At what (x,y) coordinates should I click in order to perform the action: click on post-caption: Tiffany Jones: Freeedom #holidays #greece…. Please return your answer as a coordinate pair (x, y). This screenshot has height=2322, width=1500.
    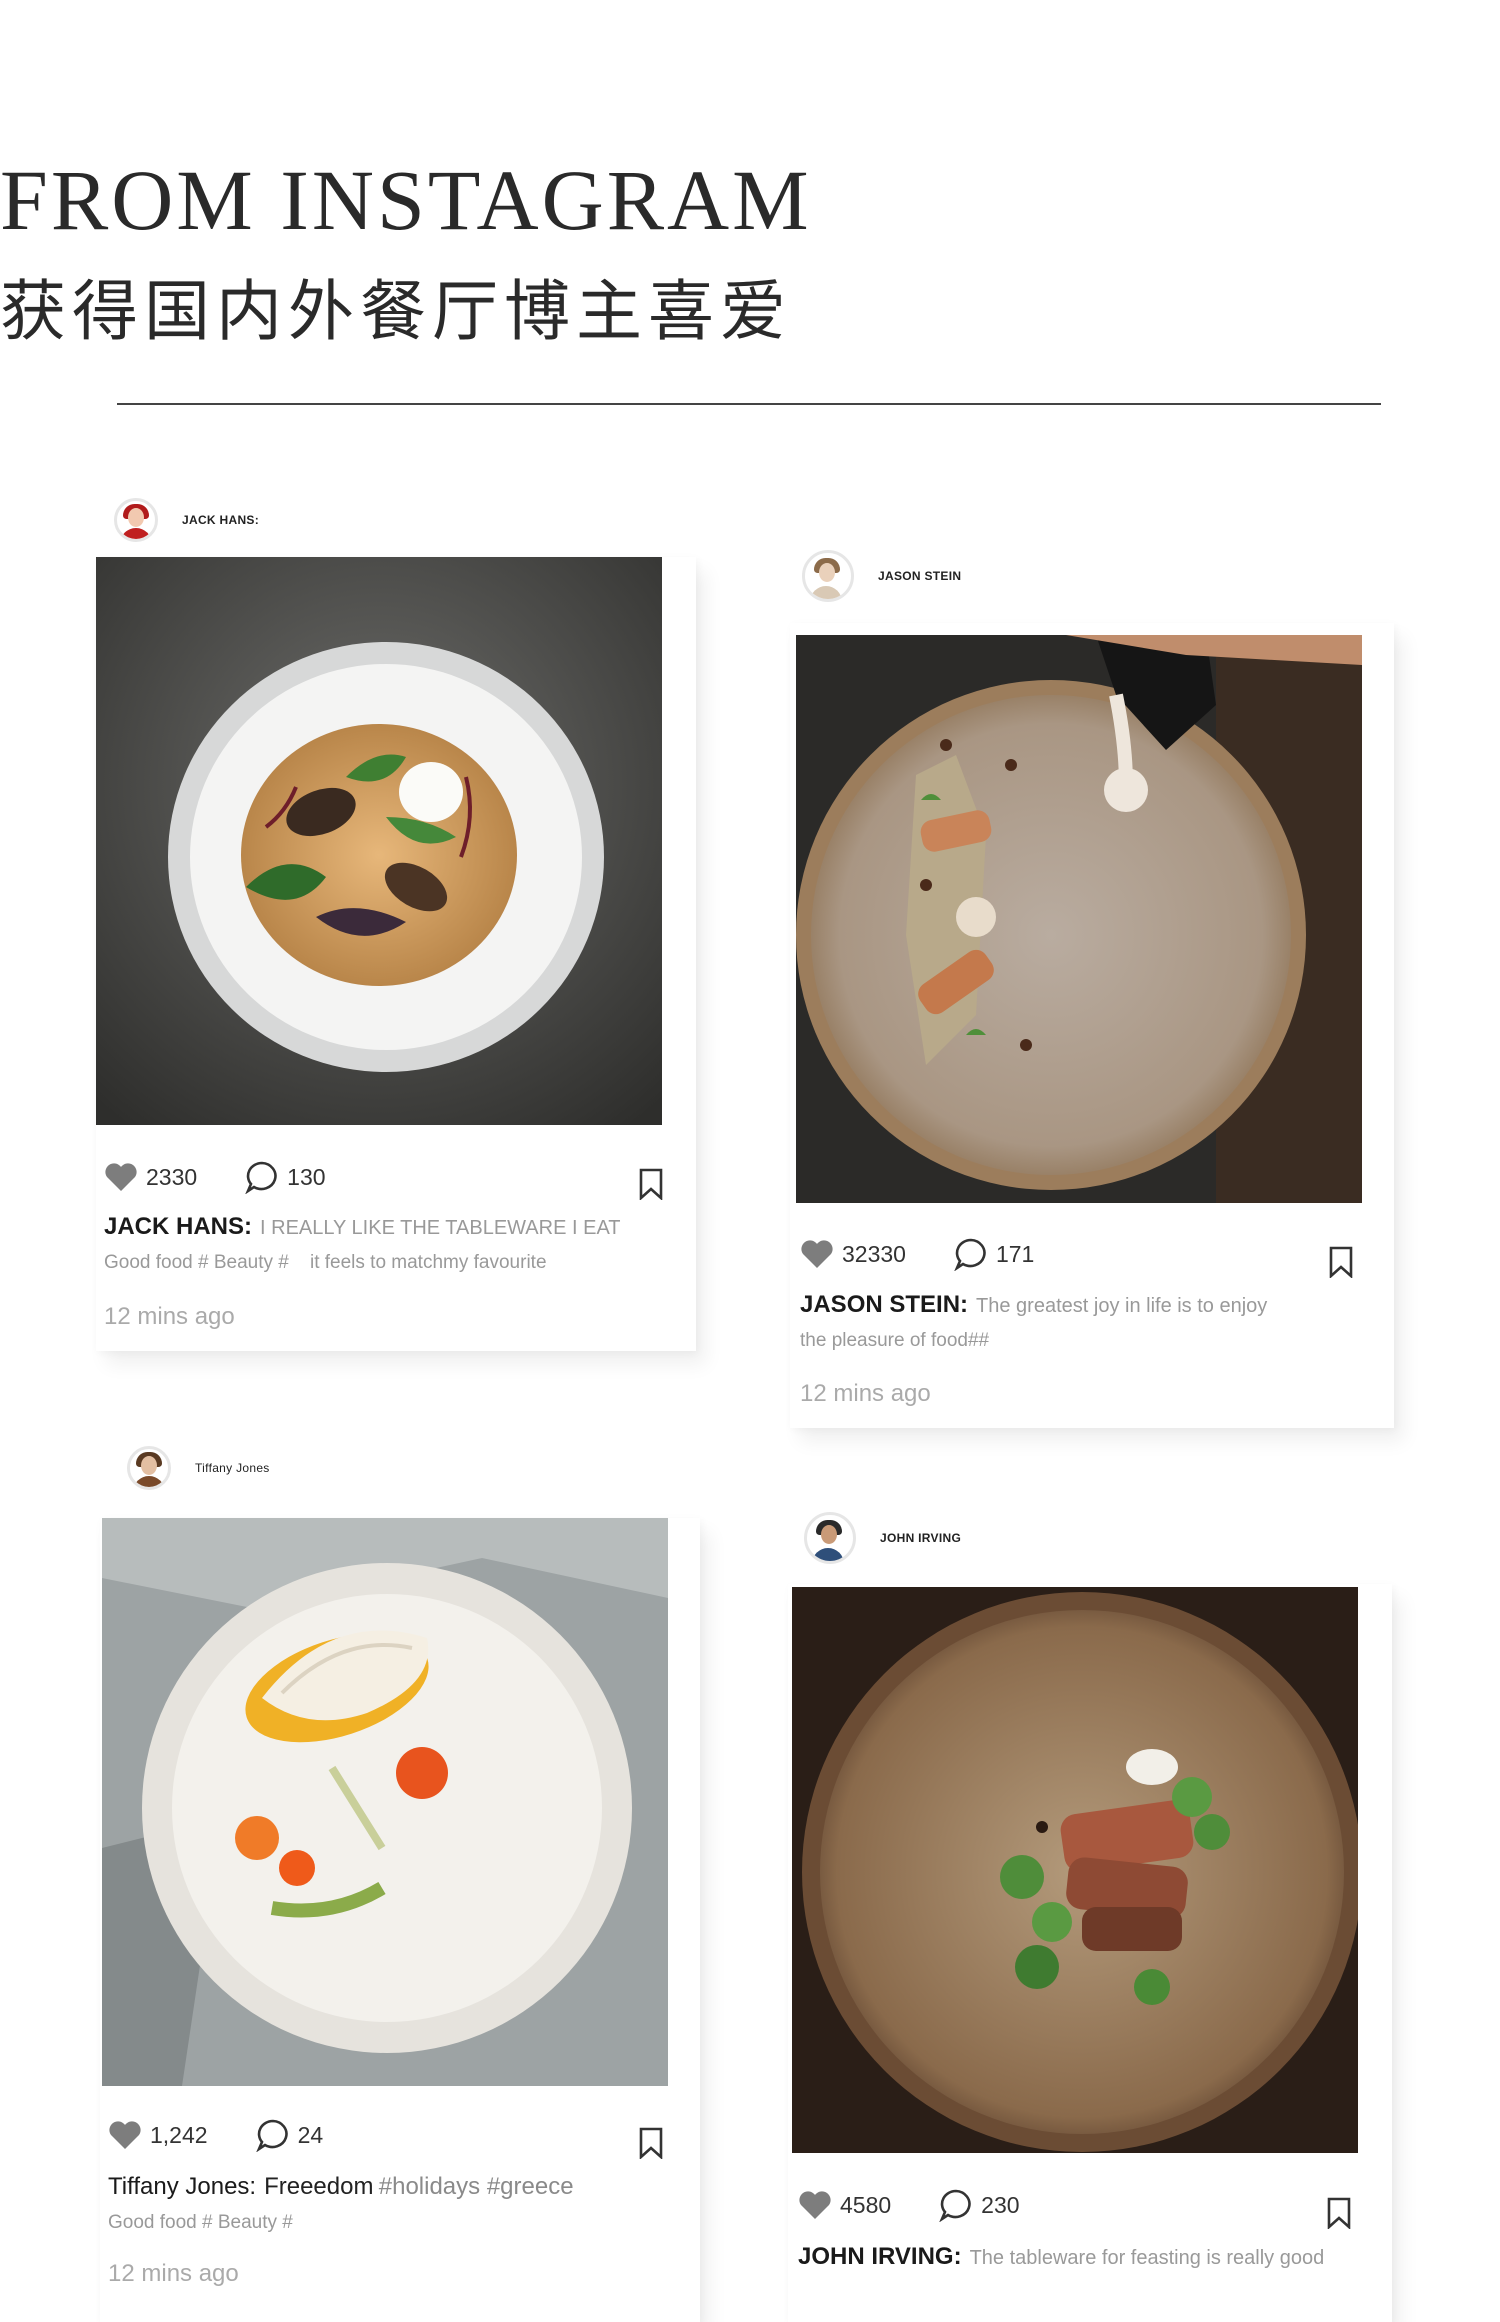
    Looking at the image, I should click on (398, 2205).